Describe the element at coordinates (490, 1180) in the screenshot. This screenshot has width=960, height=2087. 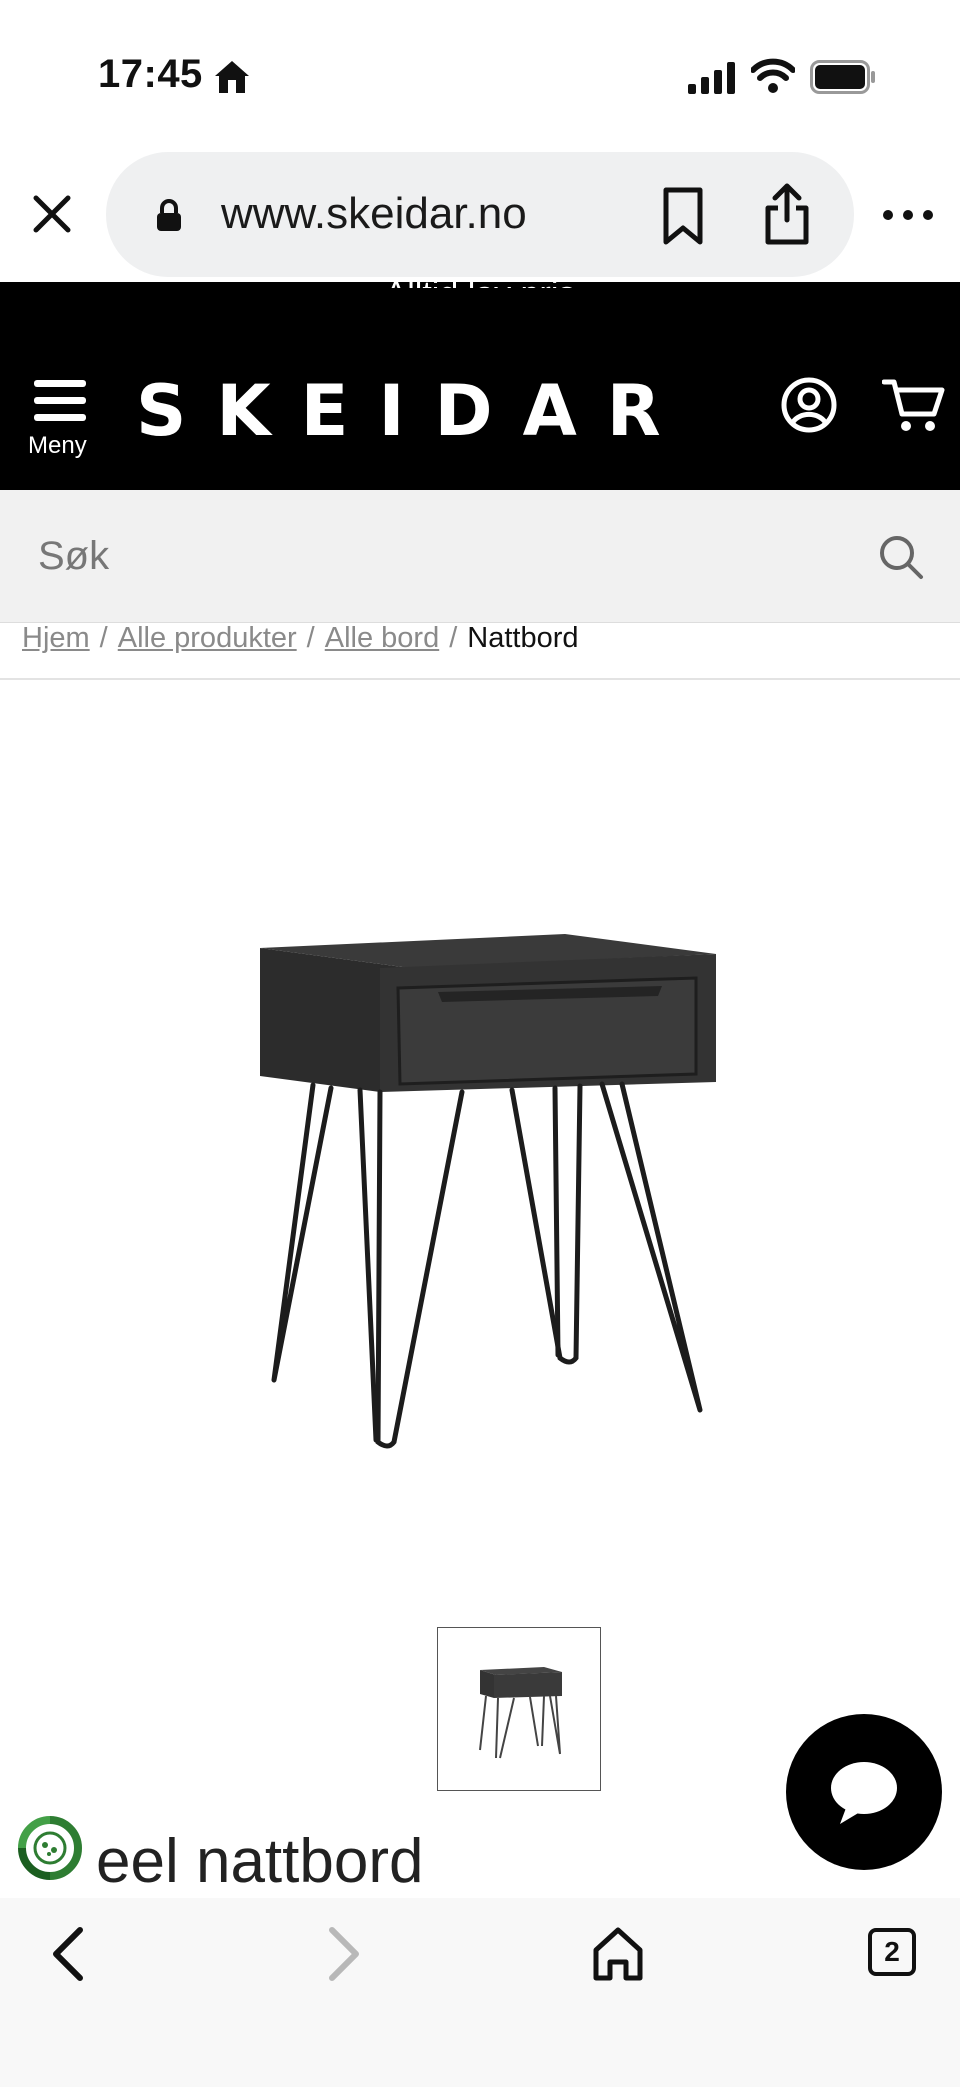
I see `product-image-nightstand` at that location.